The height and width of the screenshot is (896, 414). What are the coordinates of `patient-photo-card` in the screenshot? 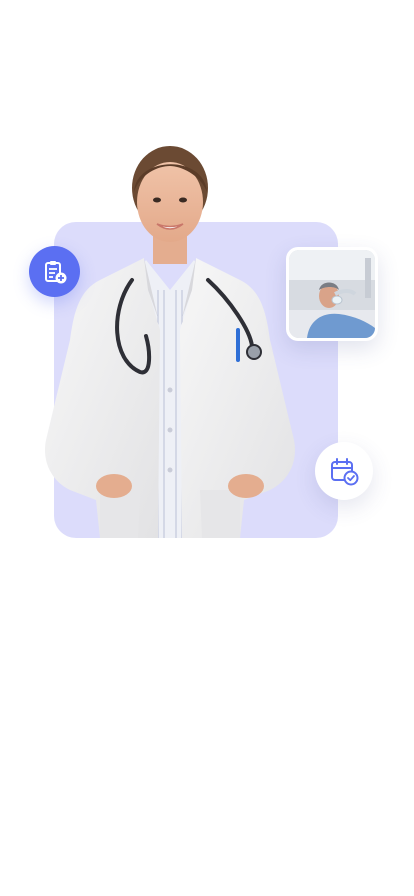 It's located at (332, 294).